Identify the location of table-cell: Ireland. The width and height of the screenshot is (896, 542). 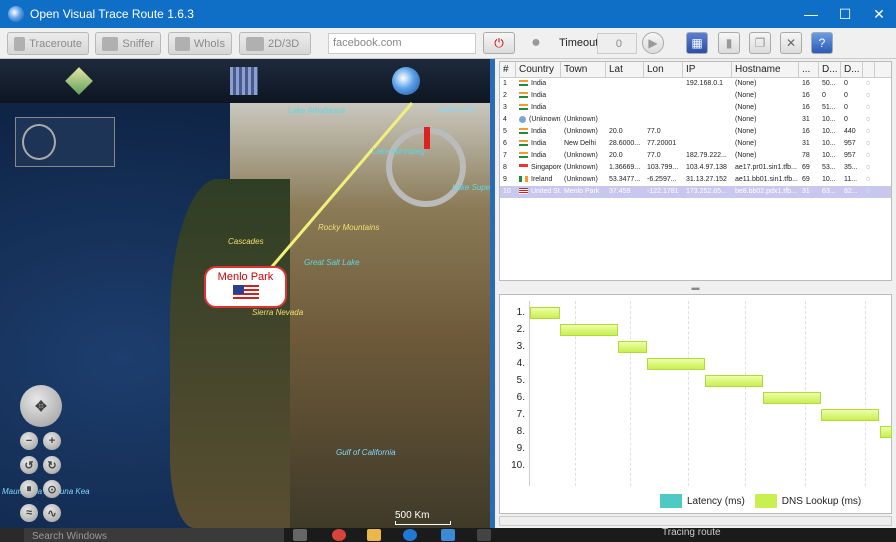
(538, 180).